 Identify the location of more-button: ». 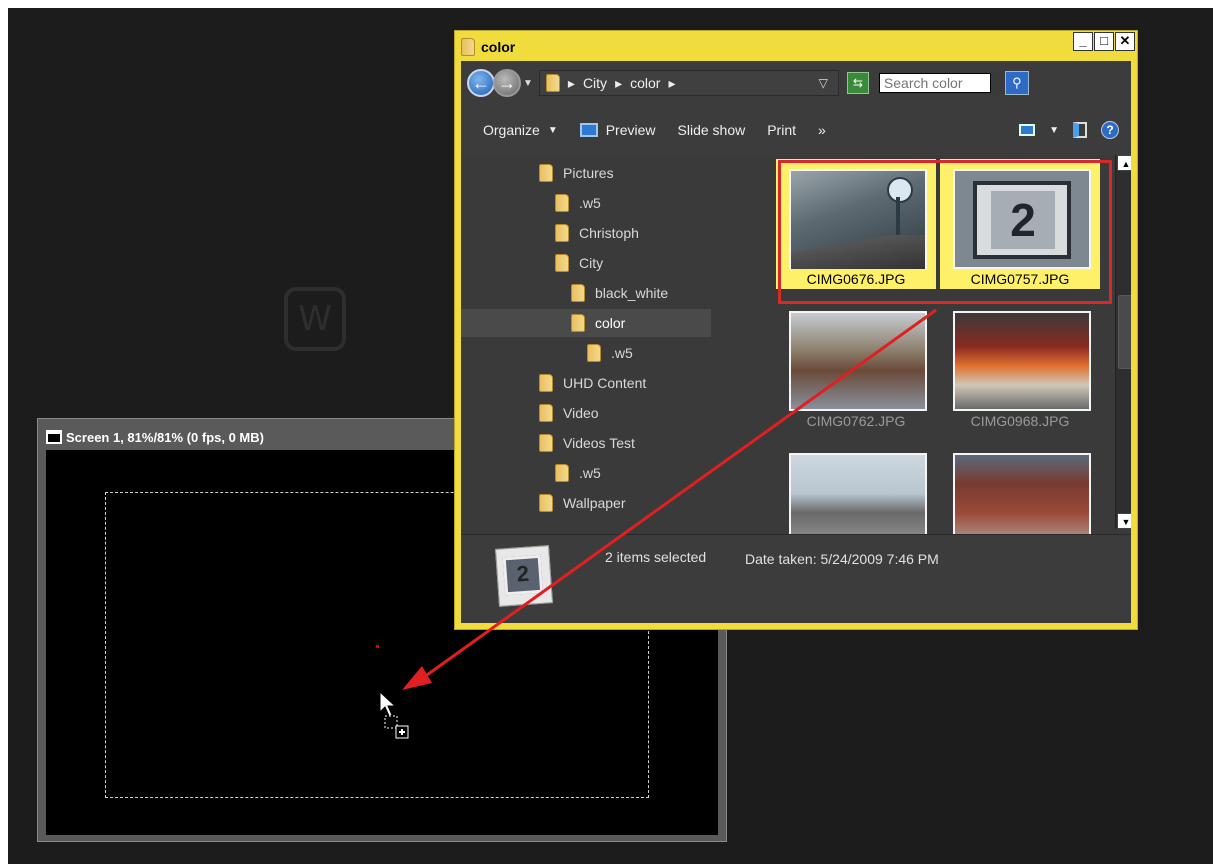
(822, 130).